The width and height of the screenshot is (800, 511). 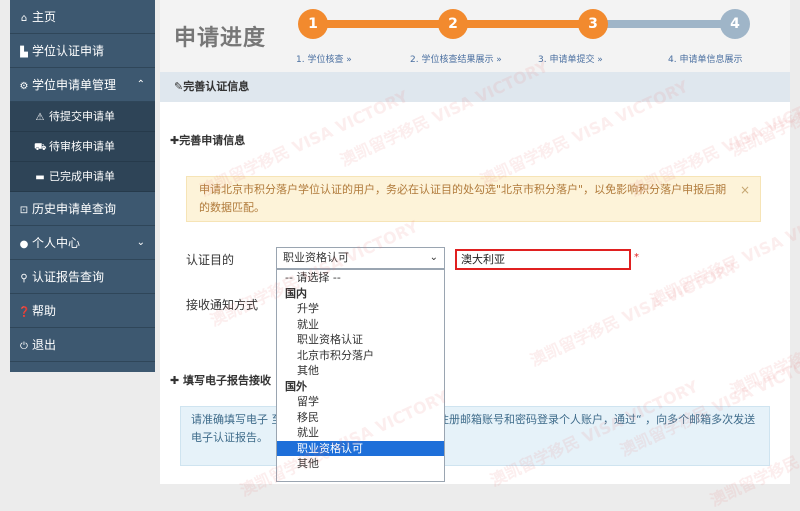 I want to click on step-2-label: 2. 学位核查结果展示 », so click(x=456, y=60).